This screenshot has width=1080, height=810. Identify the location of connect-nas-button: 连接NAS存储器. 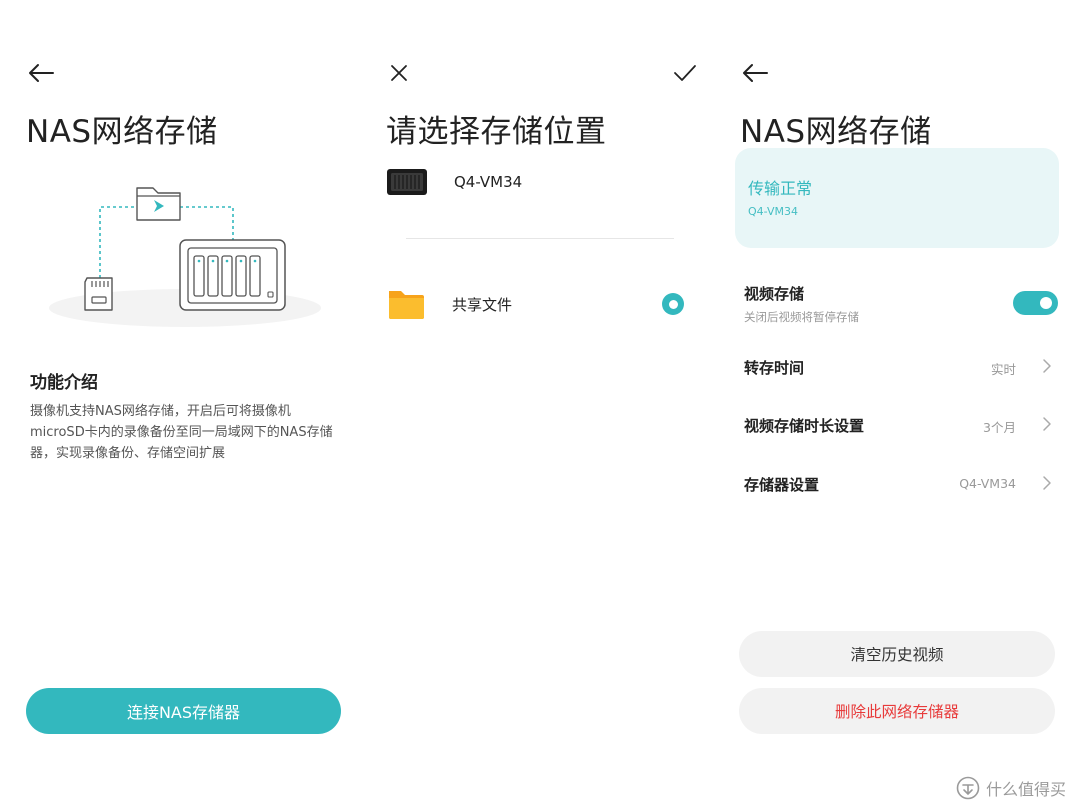
(183, 711).